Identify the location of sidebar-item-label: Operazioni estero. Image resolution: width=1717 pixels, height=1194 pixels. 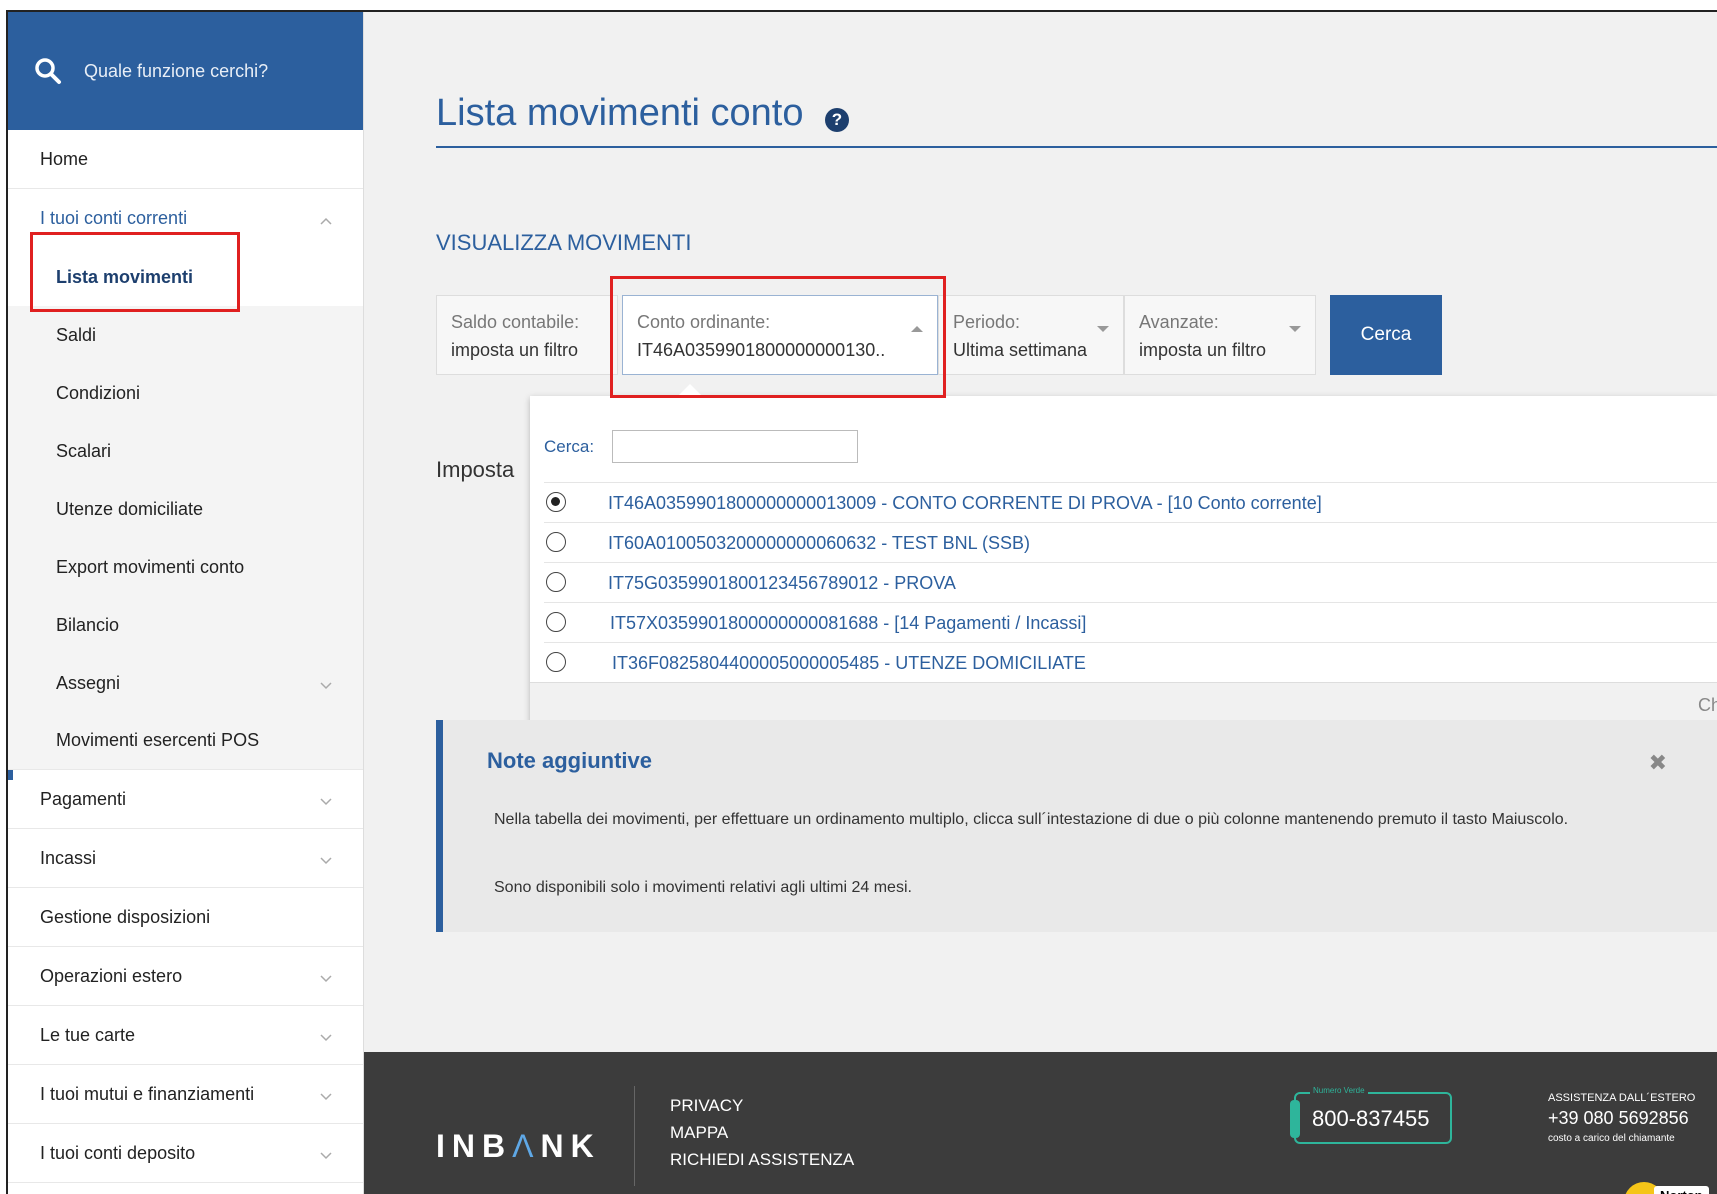
(111, 975).